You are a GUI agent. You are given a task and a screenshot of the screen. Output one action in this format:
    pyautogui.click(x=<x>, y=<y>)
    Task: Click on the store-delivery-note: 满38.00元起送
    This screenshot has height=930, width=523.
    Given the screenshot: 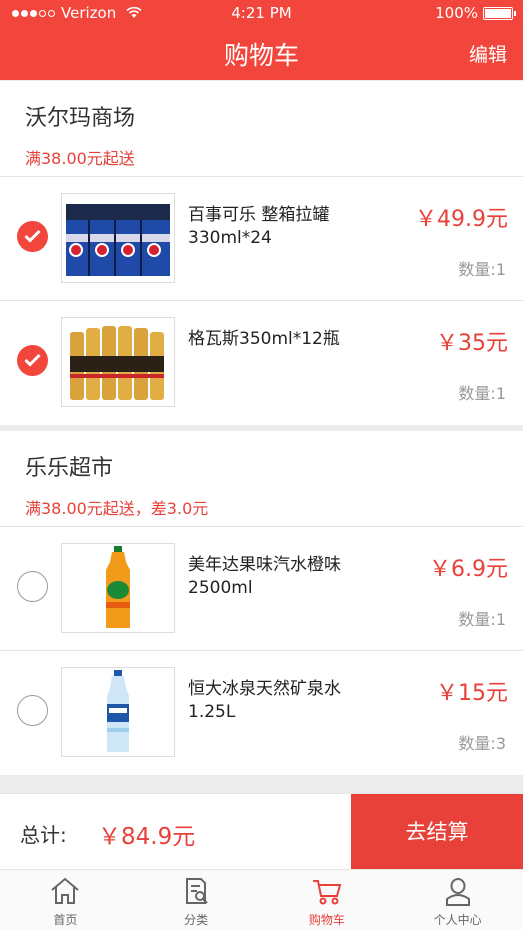 What is the action you would take?
    pyautogui.click(x=80, y=158)
    